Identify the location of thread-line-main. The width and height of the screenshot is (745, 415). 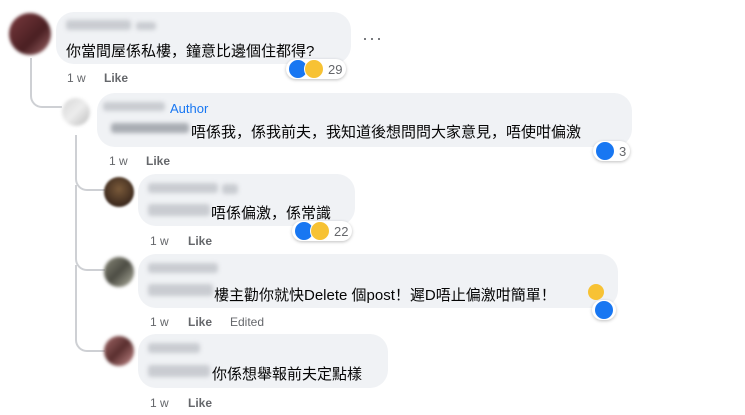
(46, 83).